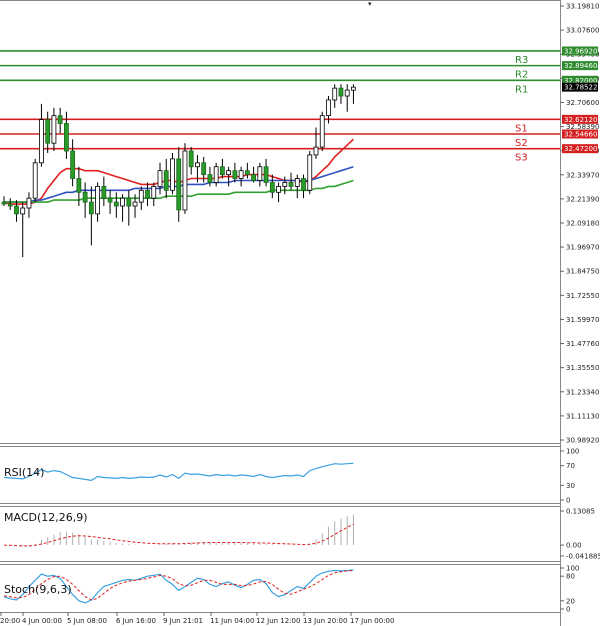  What do you see at coordinates (582, 103) in the screenshot?
I see `price-tick-label: 32.70600` at bounding box center [582, 103].